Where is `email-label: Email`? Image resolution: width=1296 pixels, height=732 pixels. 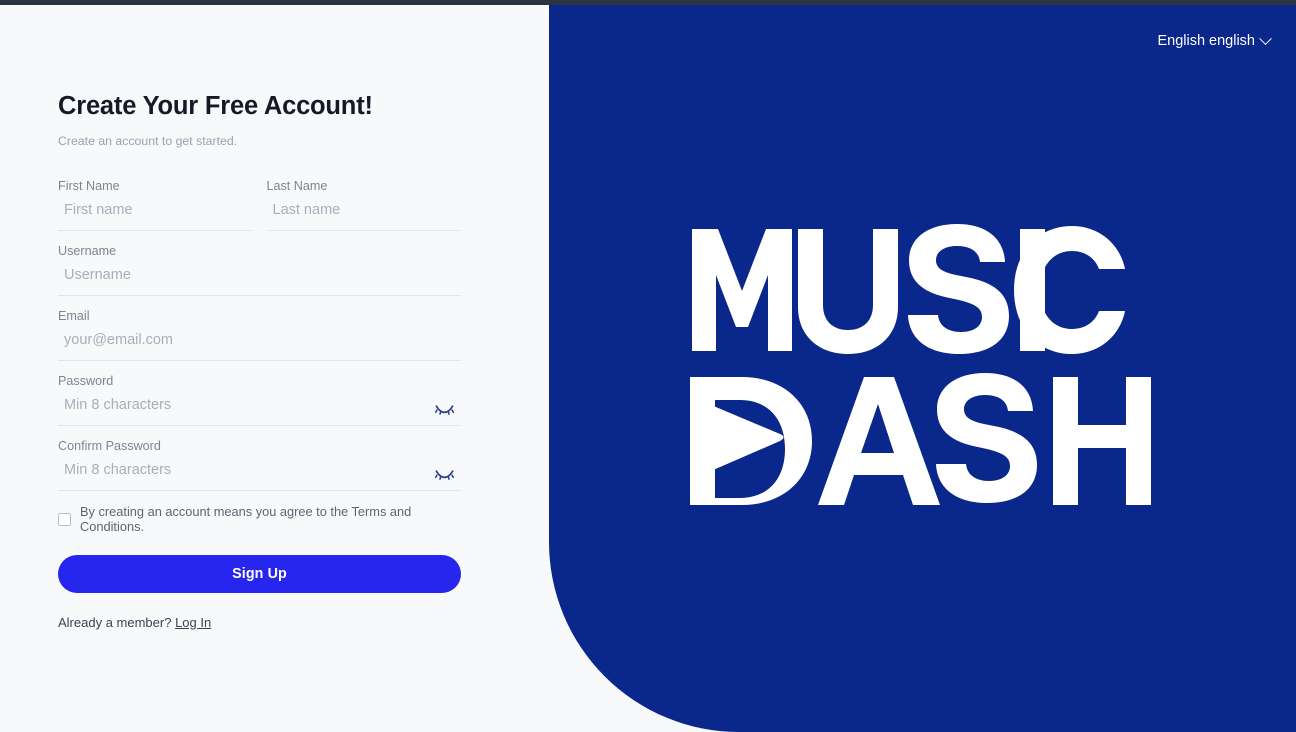
email-label: Email is located at coordinates (74, 316).